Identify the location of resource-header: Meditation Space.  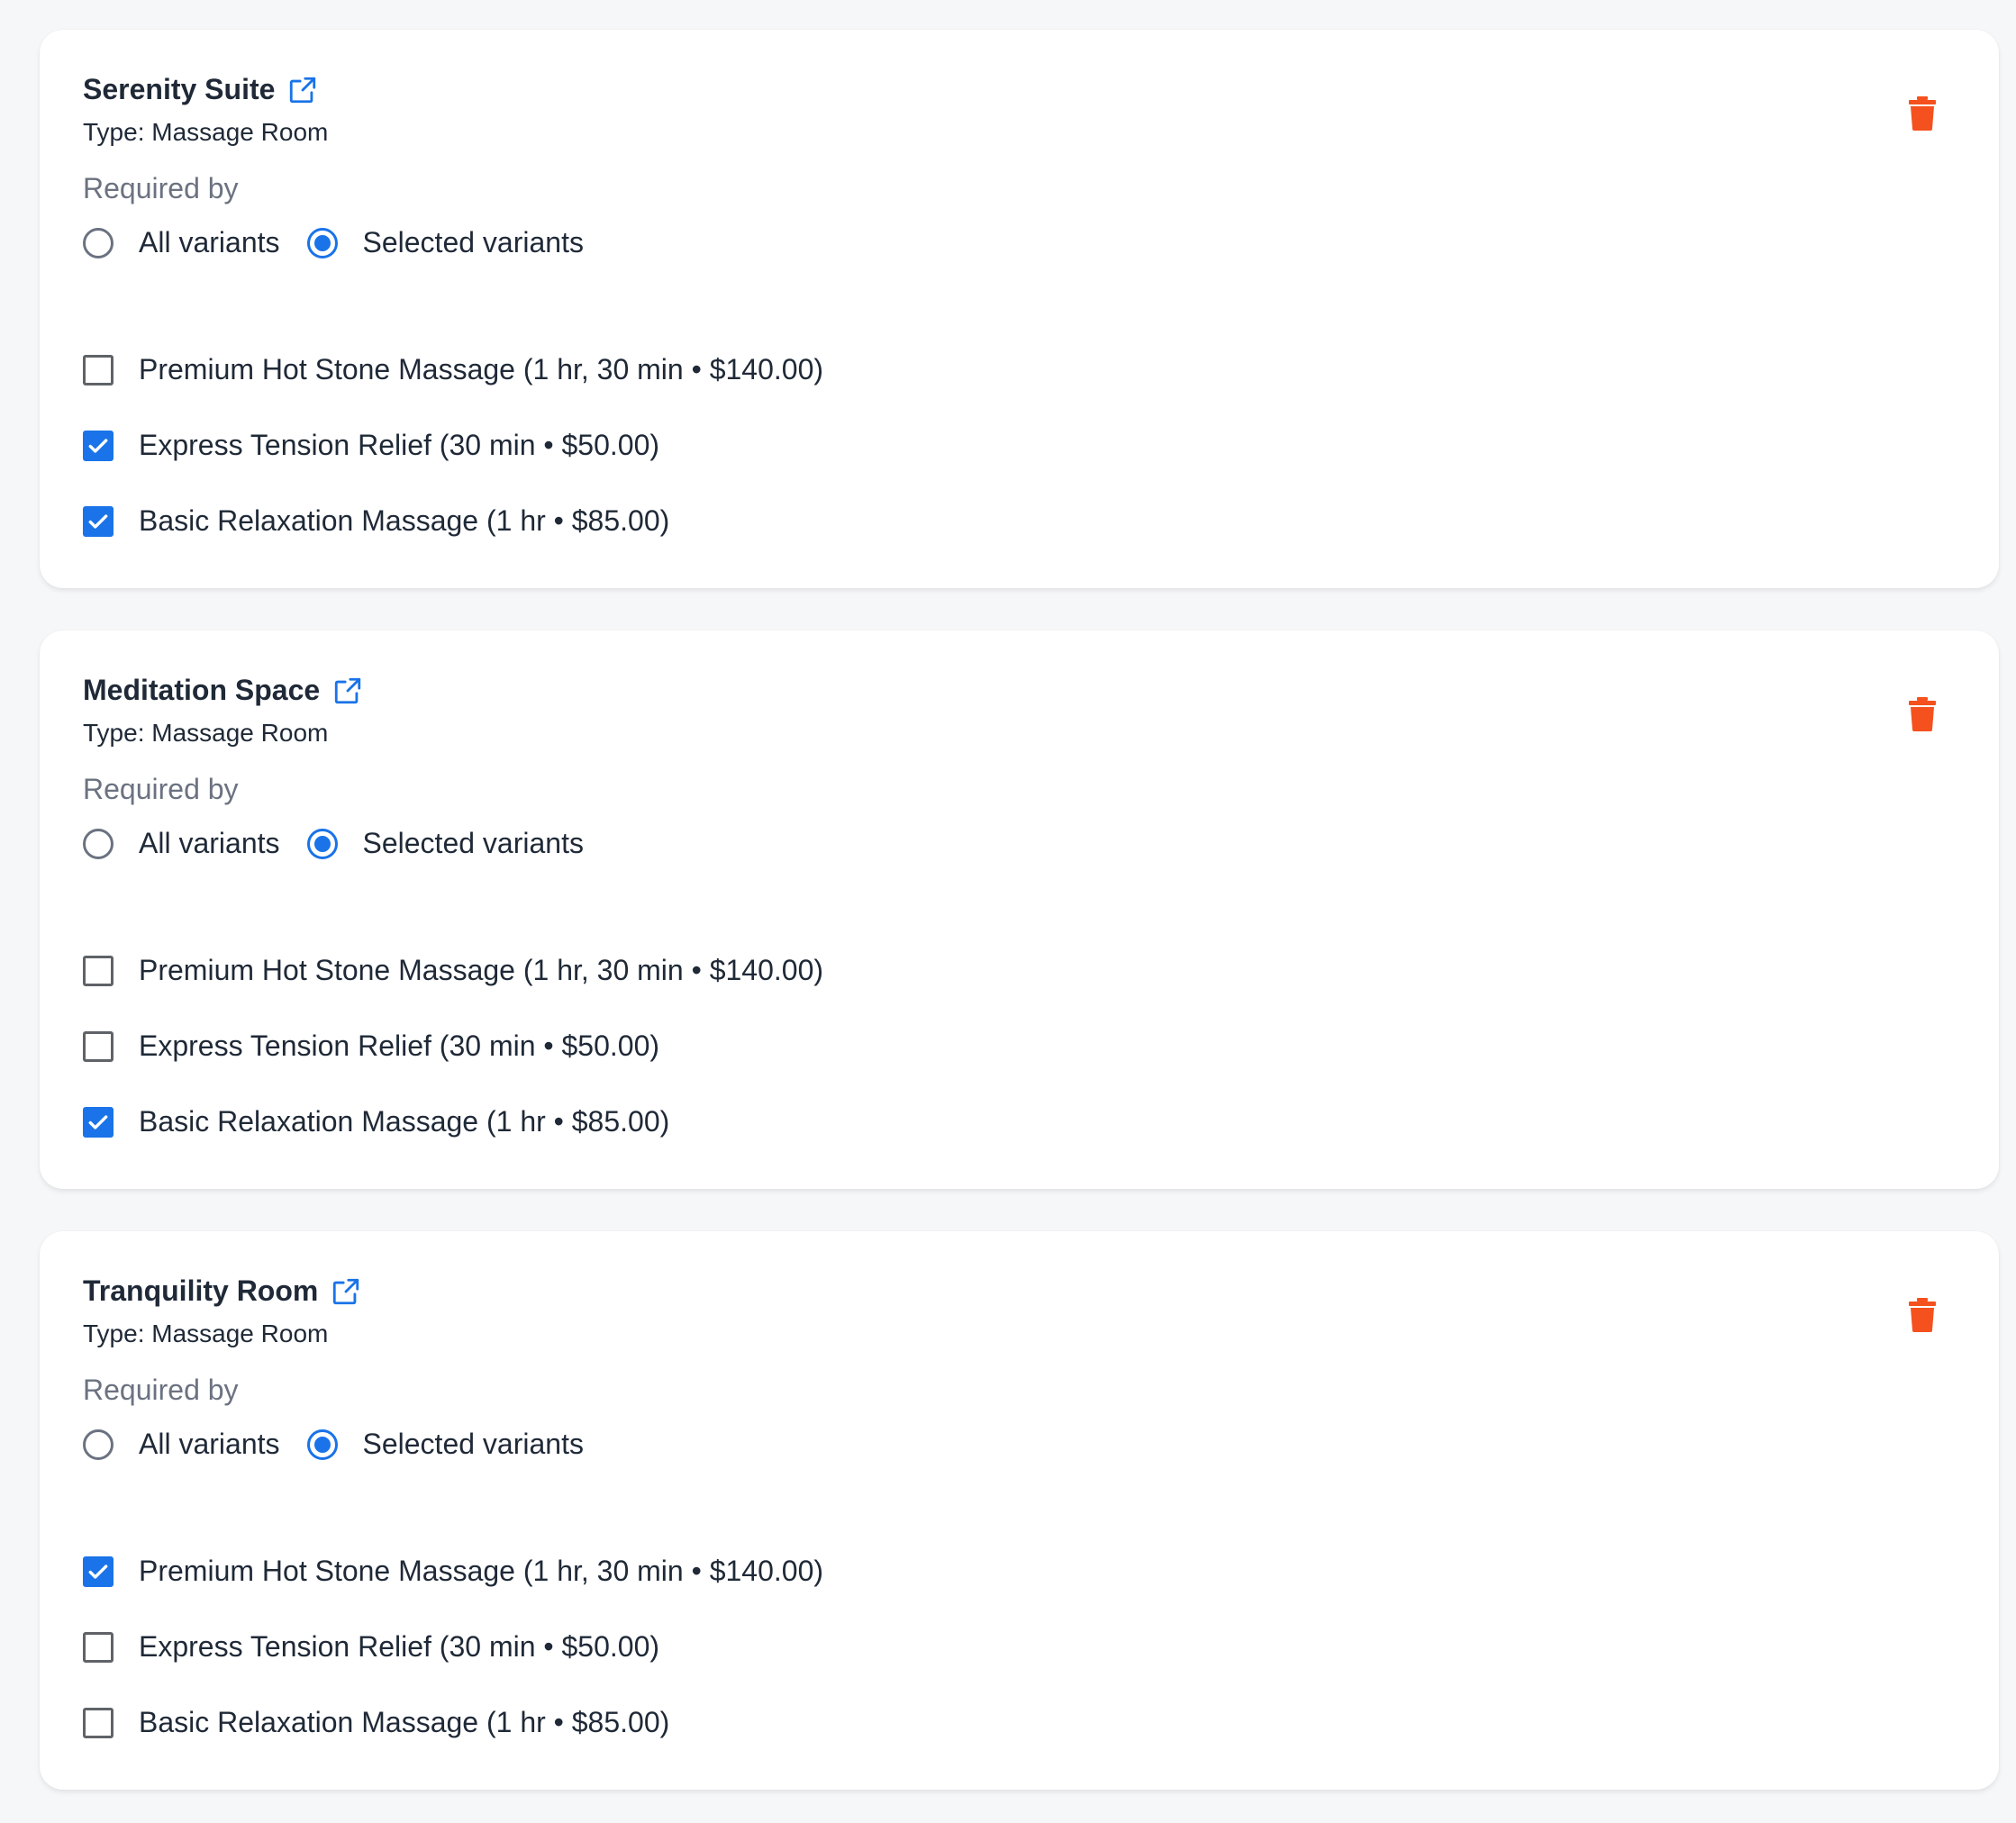
(223, 690).